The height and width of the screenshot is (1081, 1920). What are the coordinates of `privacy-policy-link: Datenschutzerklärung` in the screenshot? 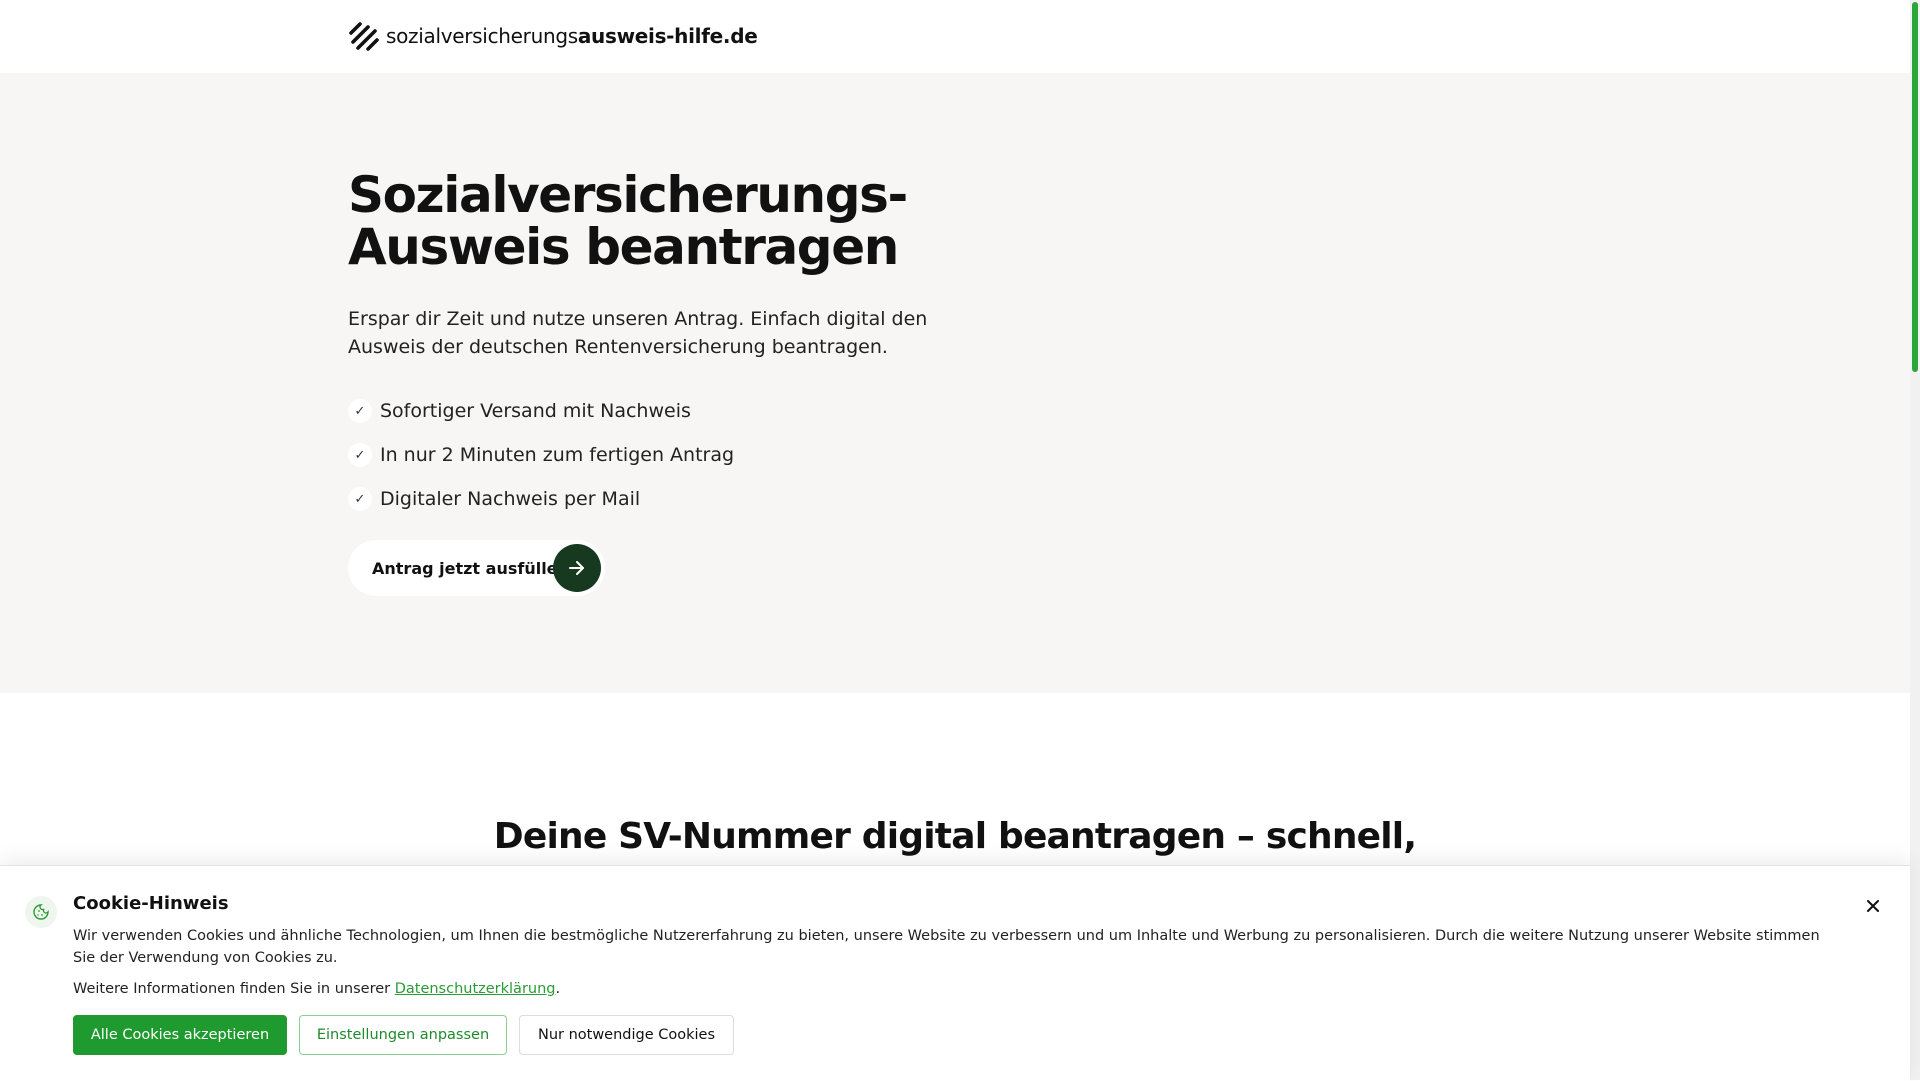 It's located at (475, 989).